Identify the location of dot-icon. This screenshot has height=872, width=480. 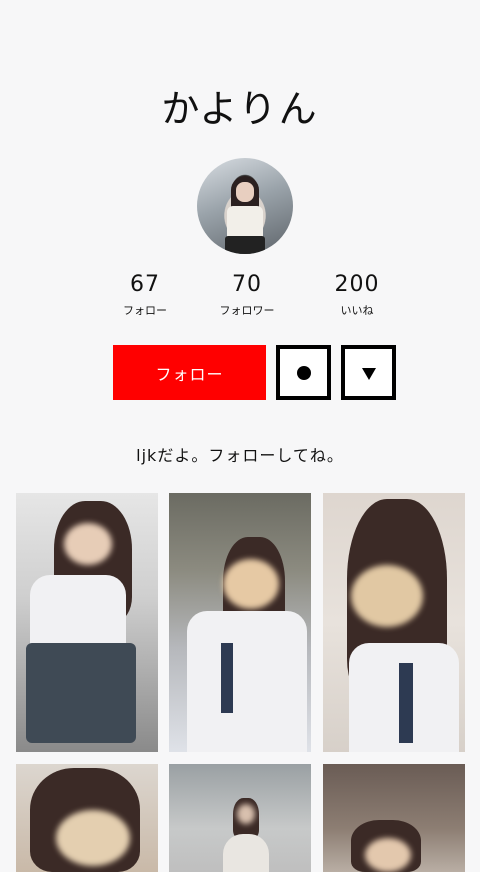
(303, 372).